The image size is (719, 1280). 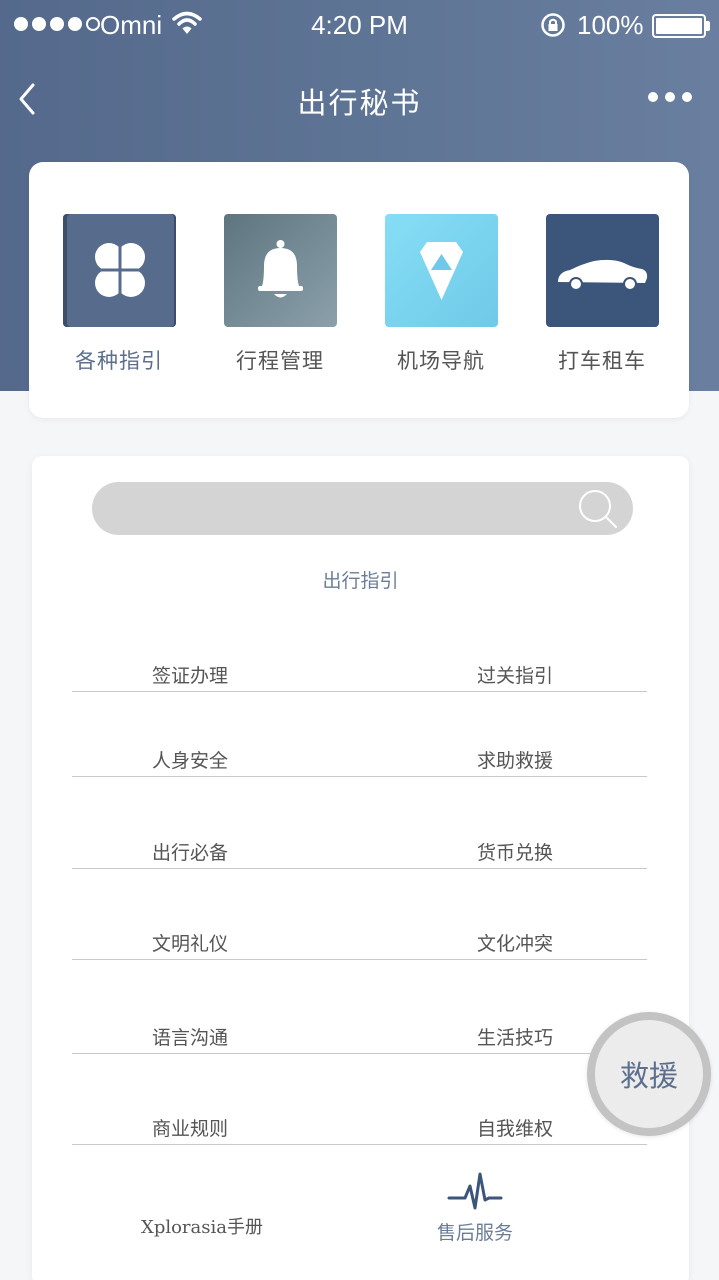 What do you see at coordinates (441, 361) in the screenshot?
I see `feature-label: 机场导航` at bounding box center [441, 361].